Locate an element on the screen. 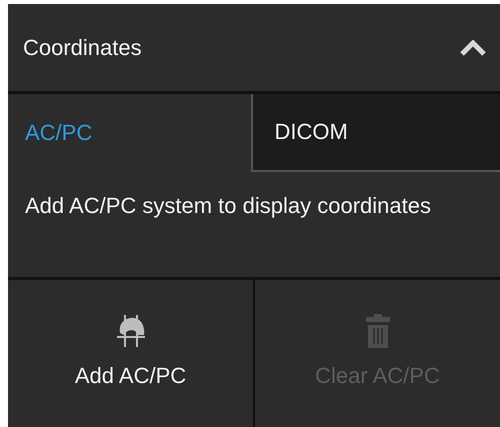  panel-title: Coordinates is located at coordinates (82, 47).